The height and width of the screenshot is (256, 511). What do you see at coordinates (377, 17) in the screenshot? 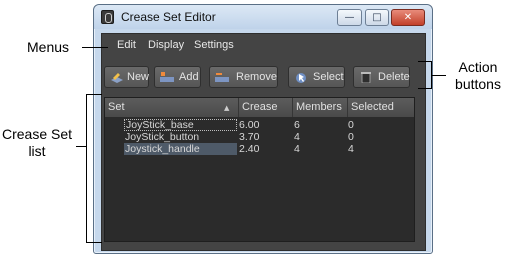
I see `maximize-button: □` at bounding box center [377, 17].